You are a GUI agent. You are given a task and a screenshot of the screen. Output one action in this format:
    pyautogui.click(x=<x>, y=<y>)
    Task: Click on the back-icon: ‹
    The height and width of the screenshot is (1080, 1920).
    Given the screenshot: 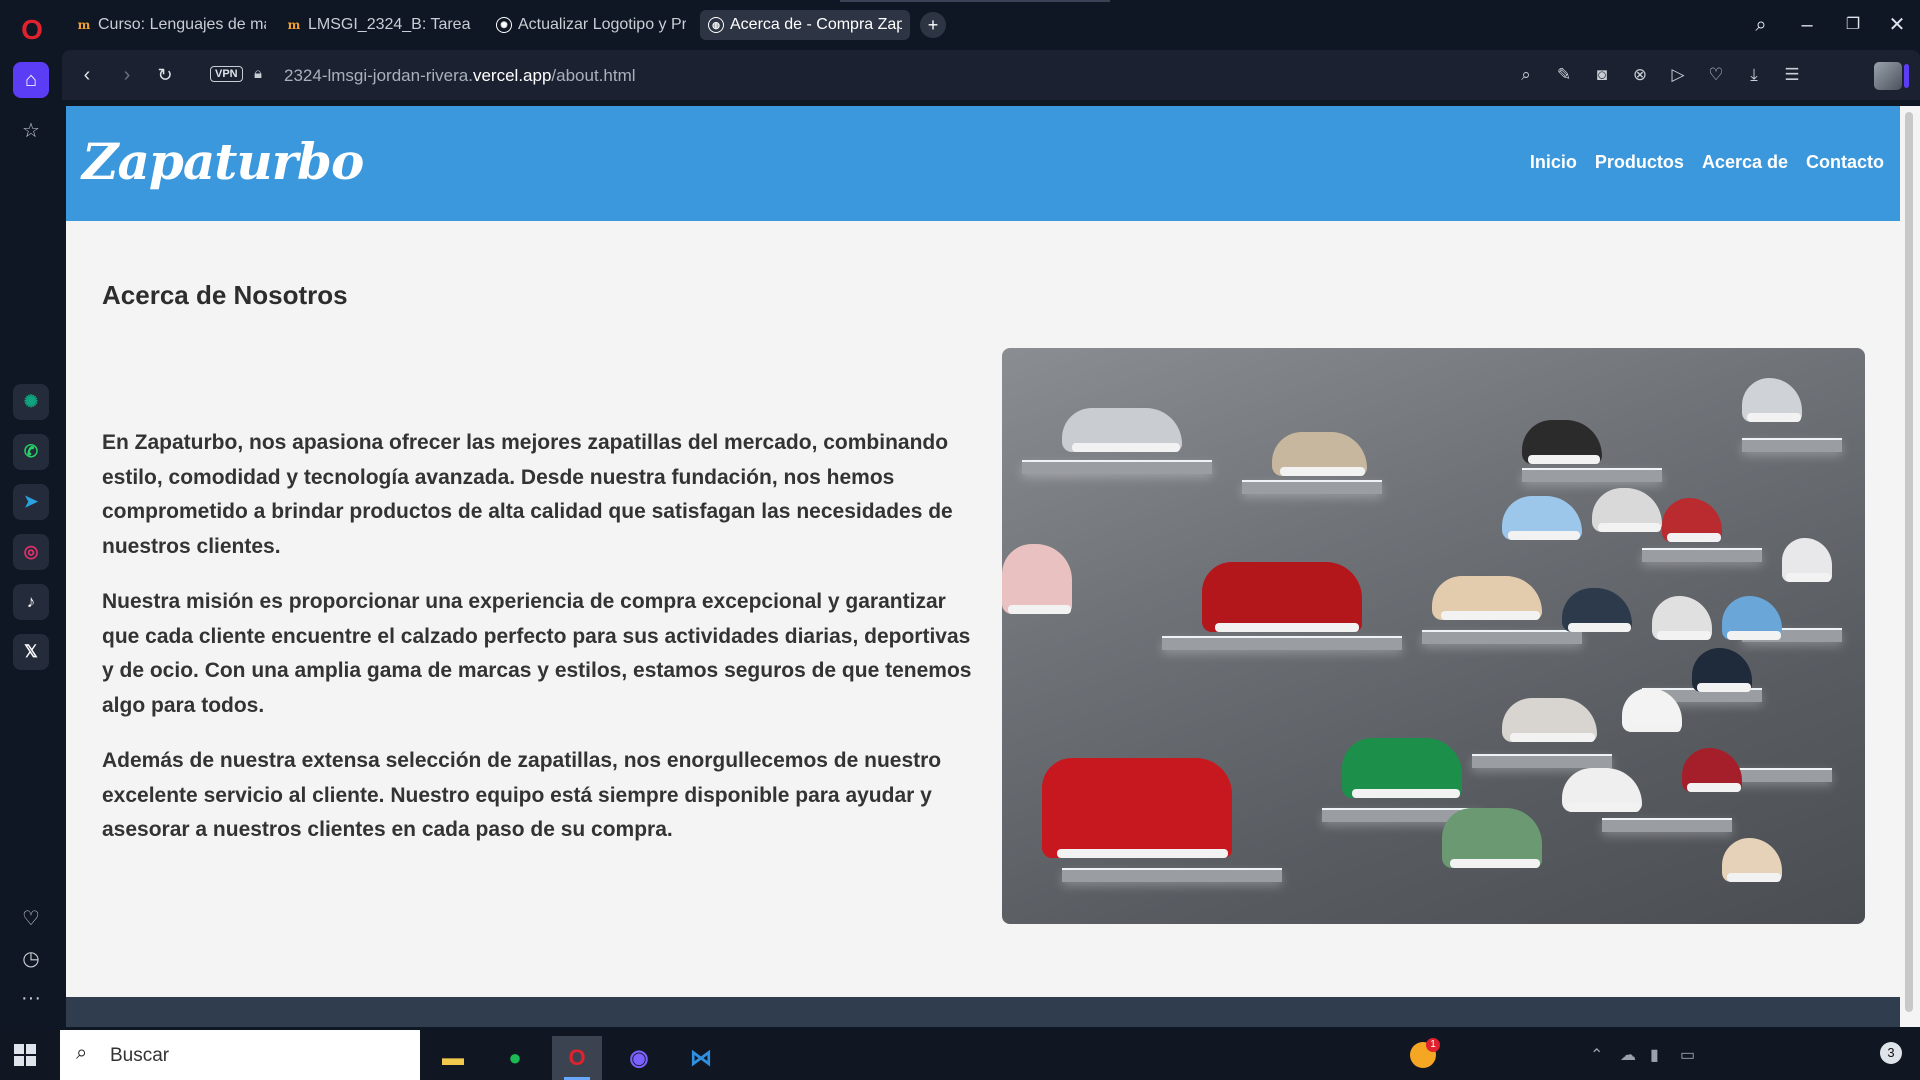 What is the action you would take?
    pyautogui.click(x=87, y=75)
    